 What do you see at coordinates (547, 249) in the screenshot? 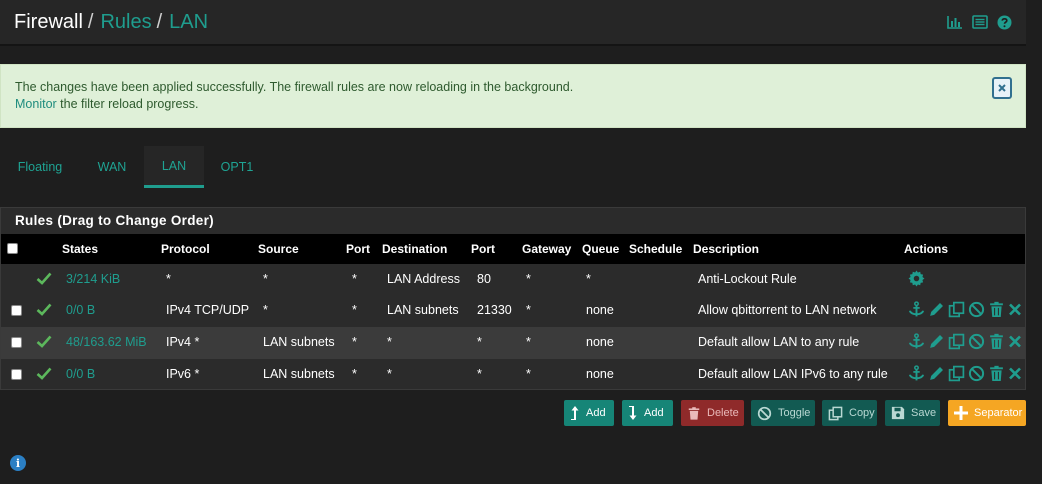
I see `col-gateway: Gateway` at bounding box center [547, 249].